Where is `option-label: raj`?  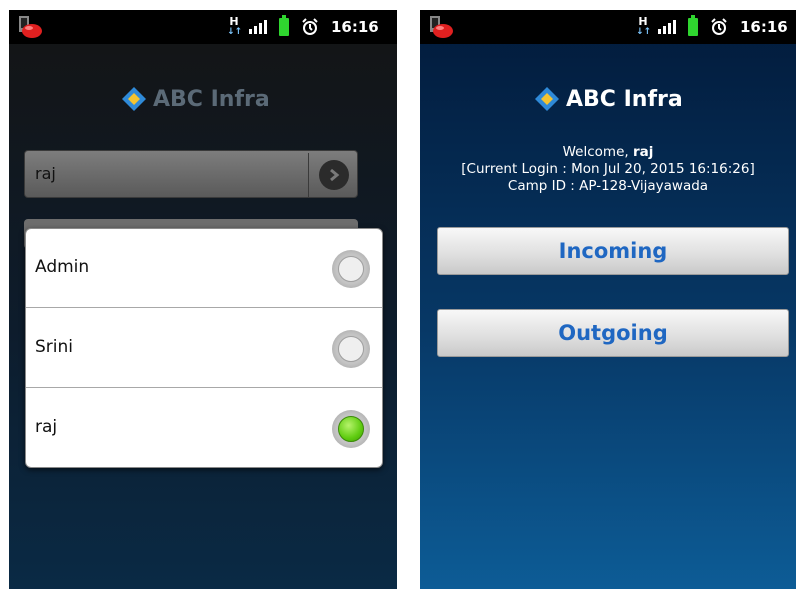
option-label: raj is located at coordinates (46, 427).